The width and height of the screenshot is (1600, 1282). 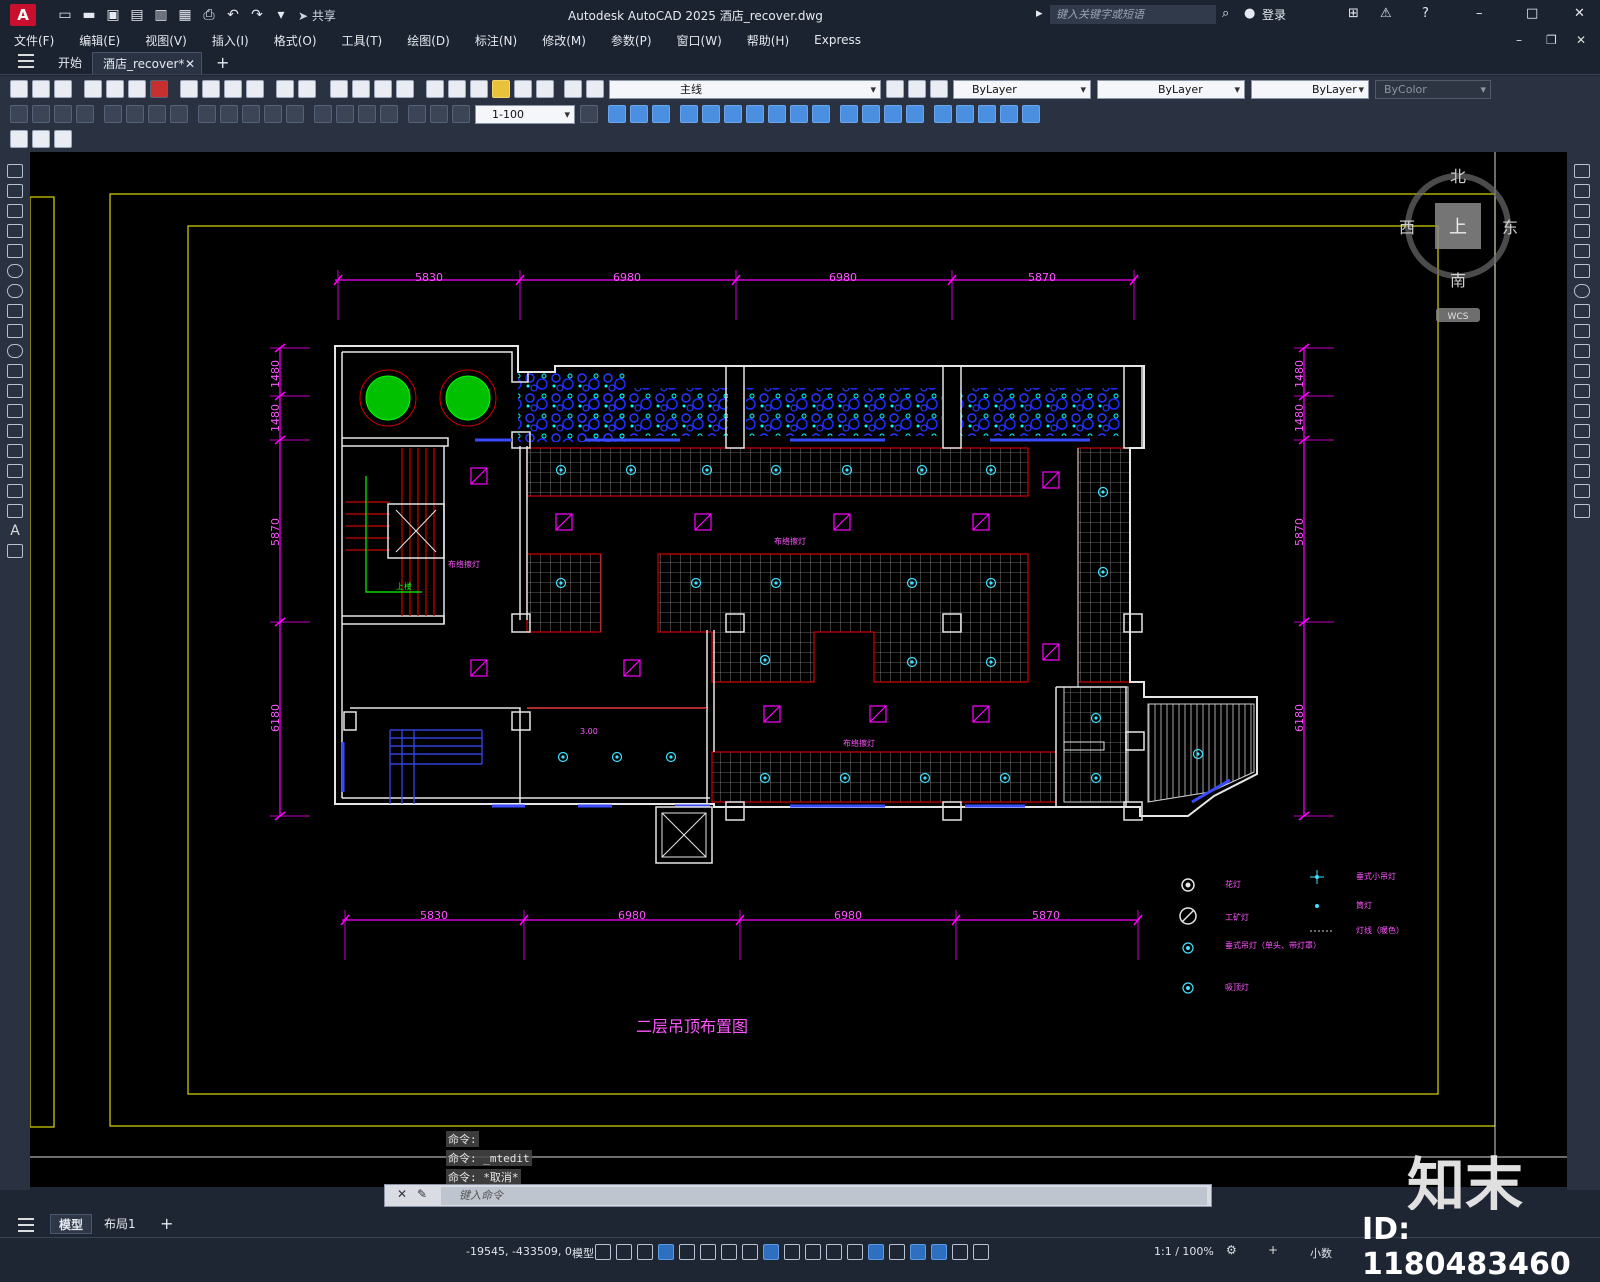 What do you see at coordinates (15, 271) in the screenshot?
I see `arc-icon` at bounding box center [15, 271].